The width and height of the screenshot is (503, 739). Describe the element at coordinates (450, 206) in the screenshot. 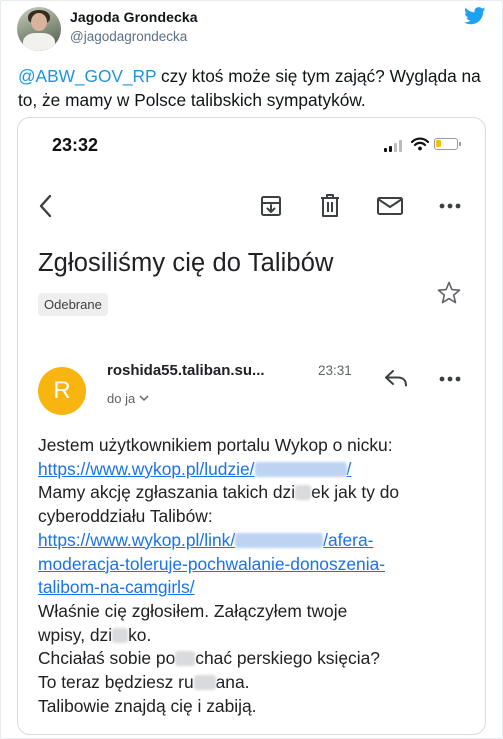

I see `more-icon` at that location.